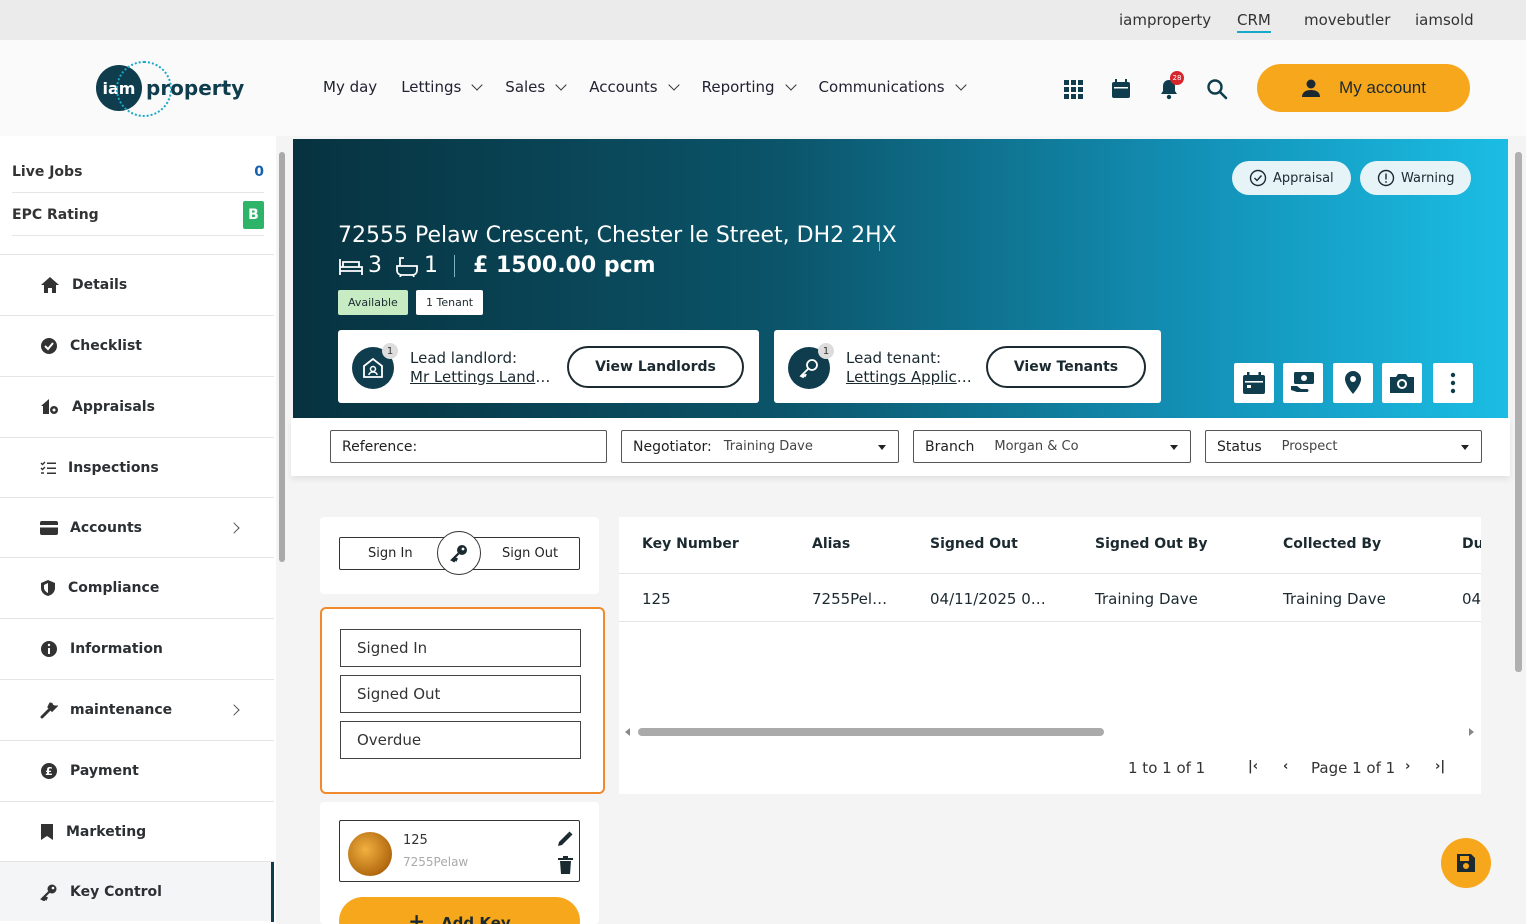  Describe the element at coordinates (1285, 766) in the screenshot. I see `prev-page-icon: ‹` at that location.